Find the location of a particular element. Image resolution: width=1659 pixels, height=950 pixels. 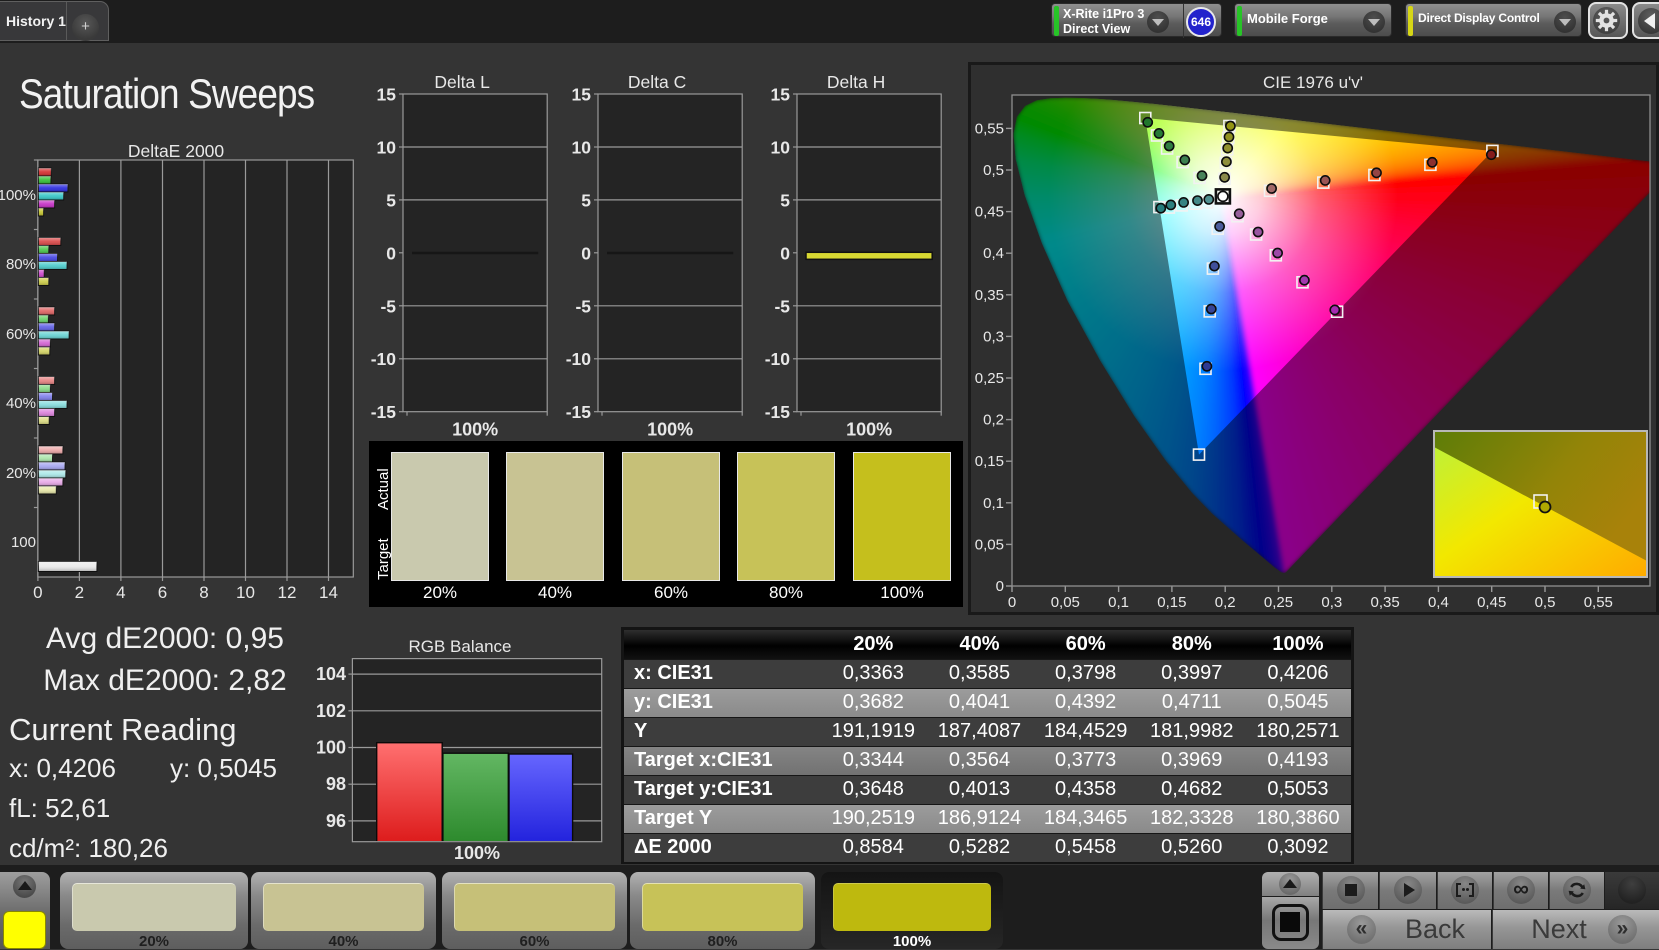

svg-text: 98 is located at coordinates (336, 784).